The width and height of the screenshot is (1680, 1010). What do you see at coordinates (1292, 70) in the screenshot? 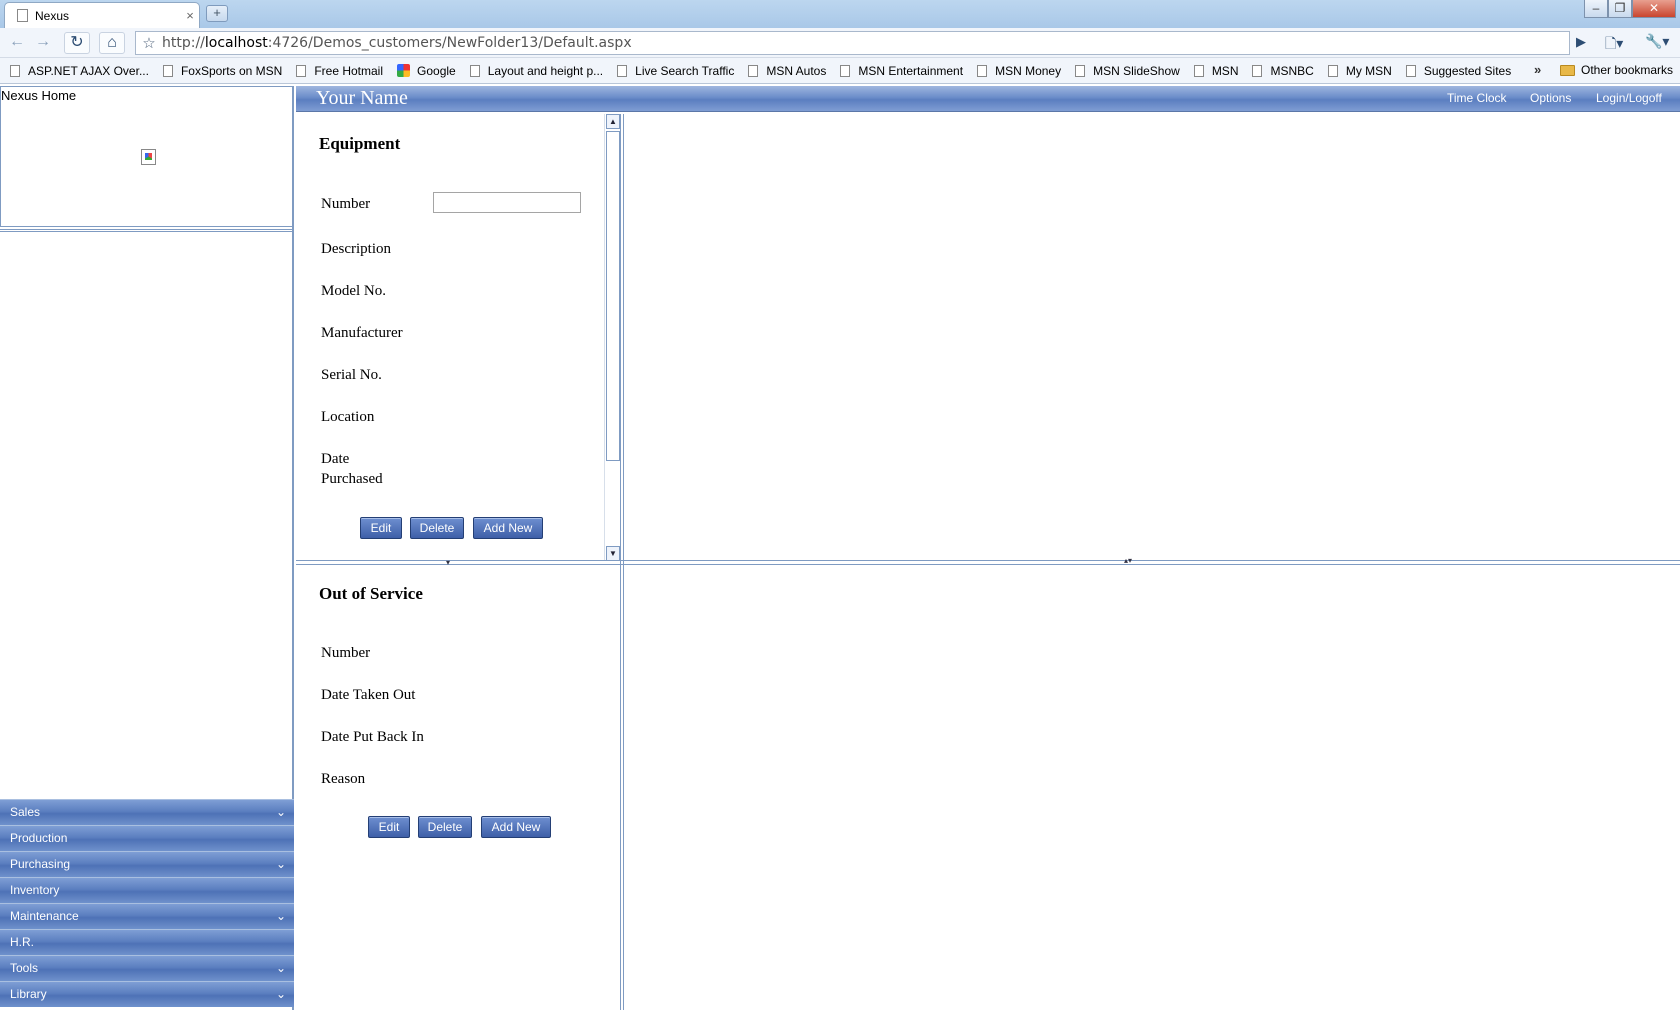
I see `bookmark-label: MSNBC` at bounding box center [1292, 70].